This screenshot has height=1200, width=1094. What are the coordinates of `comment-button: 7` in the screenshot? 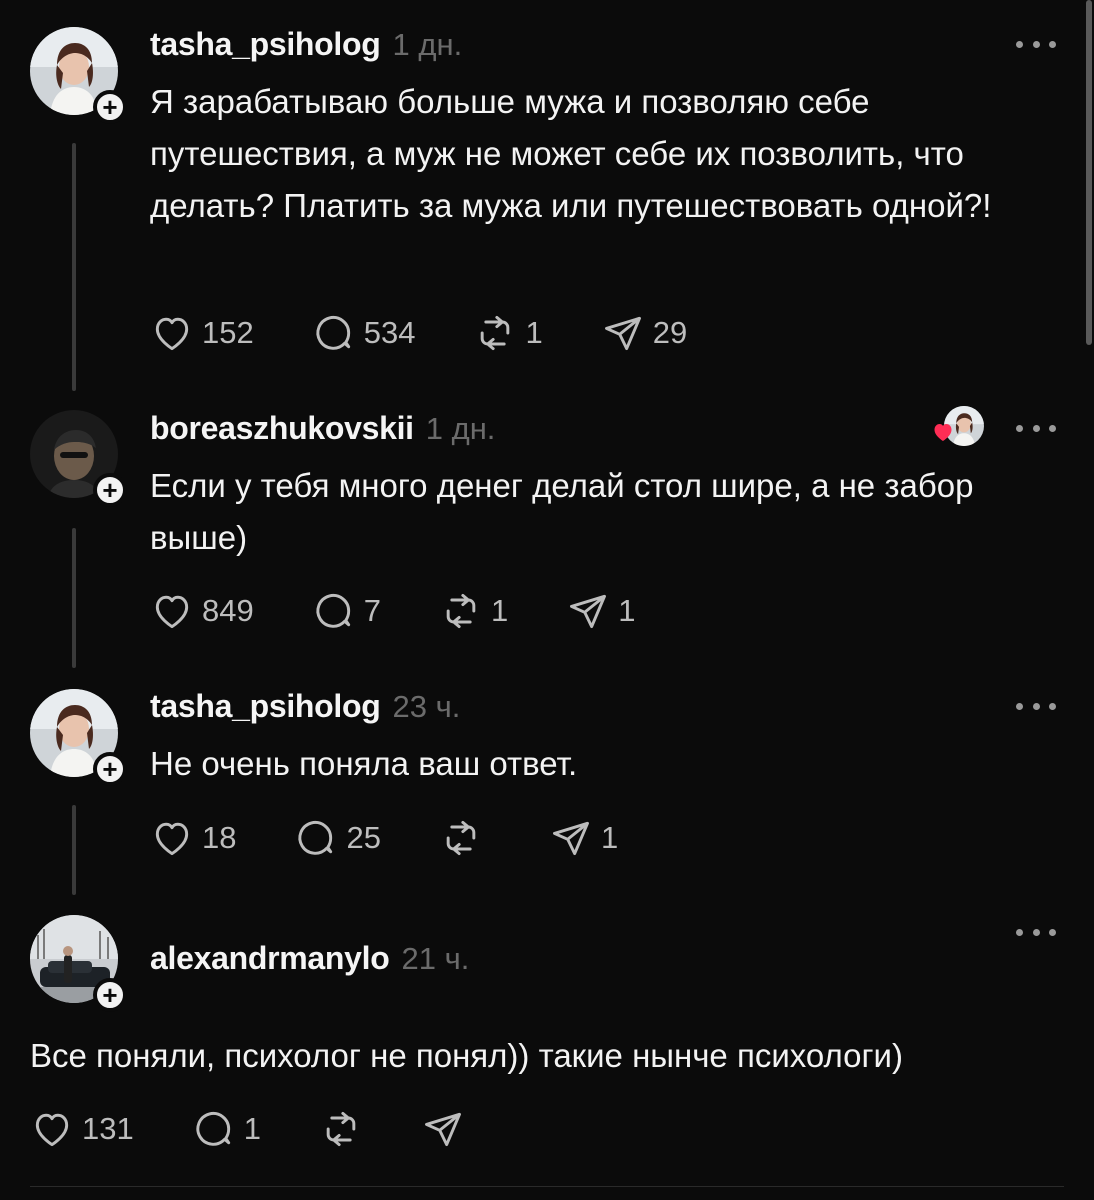 It's located at (346, 611).